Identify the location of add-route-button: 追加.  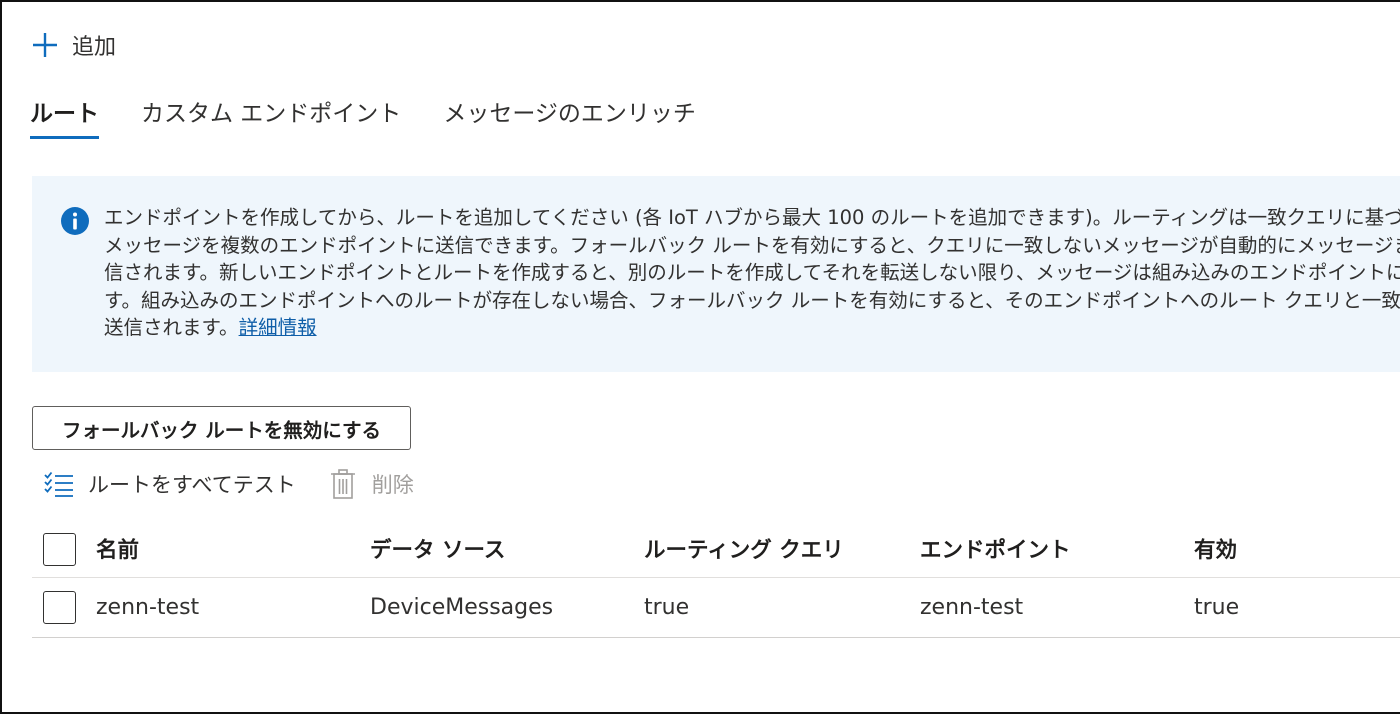
(73, 45).